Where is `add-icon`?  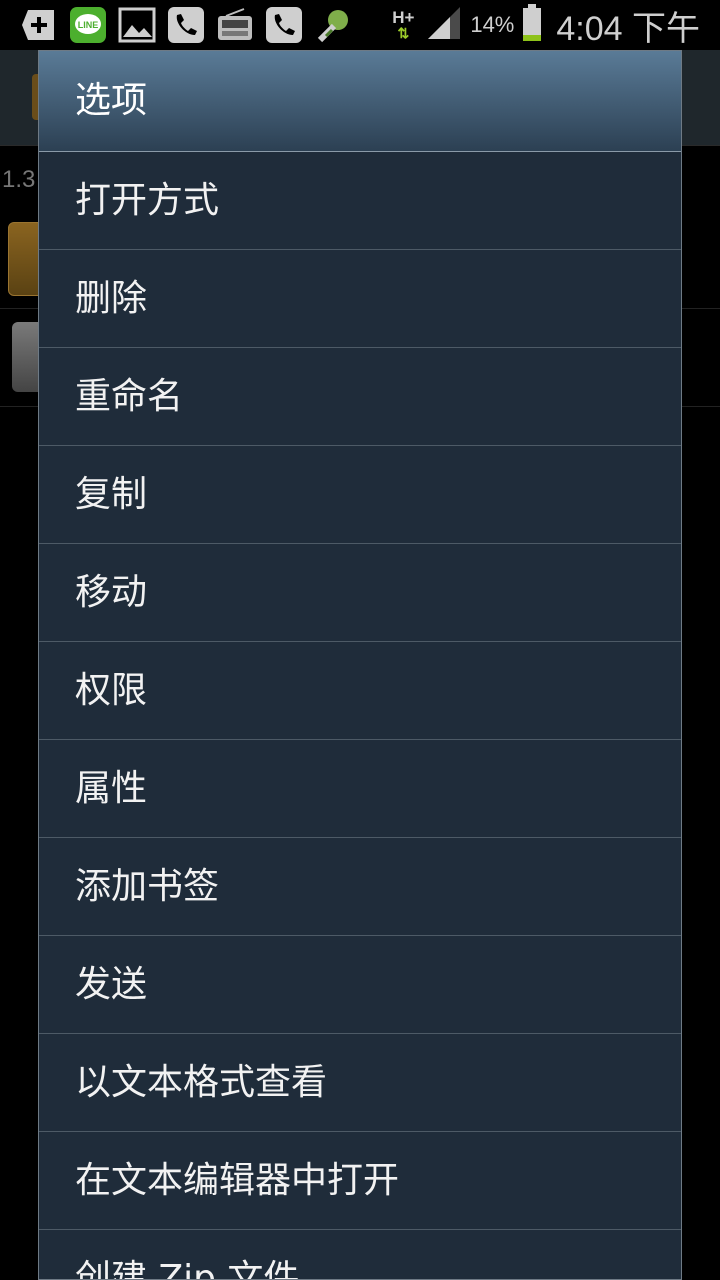
add-icon is located at coordinates (39, 25).